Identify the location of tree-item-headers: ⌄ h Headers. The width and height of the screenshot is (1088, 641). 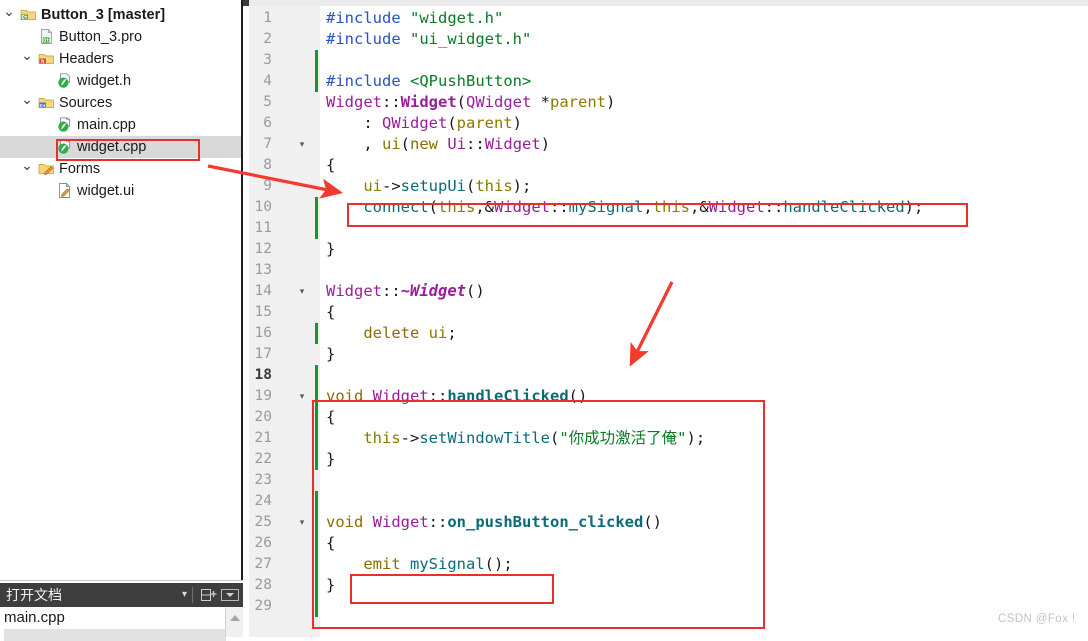
(121, 59).